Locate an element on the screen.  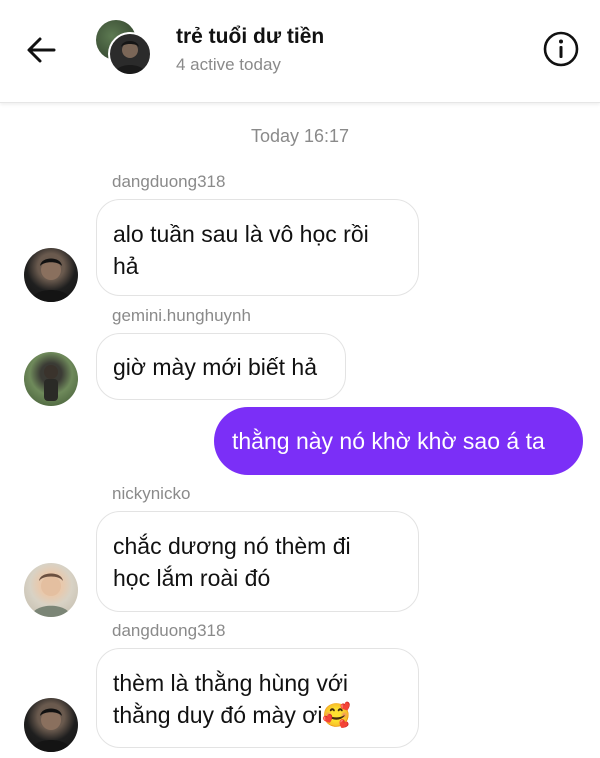
message-line: giờ mày mới biết hả is located at coordinates (215, 367).